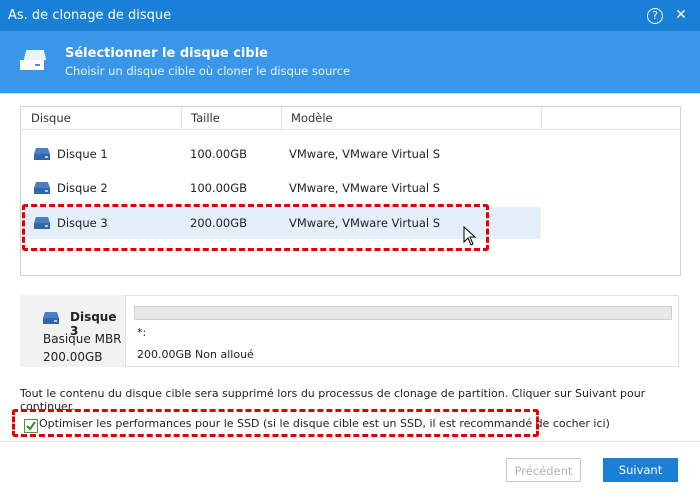  What do you see at coordinates (402, 331) in the screenshot?
I see `partition-map: *: 200.00GB Non alloué` at bounding box center [402, 331].